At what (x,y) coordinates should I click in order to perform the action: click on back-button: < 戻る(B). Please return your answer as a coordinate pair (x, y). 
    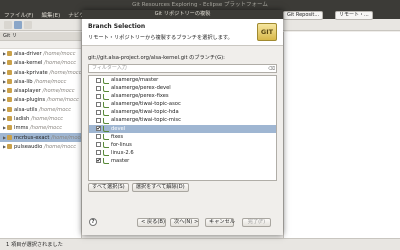
    Looking at the image, I should click on (151, 222).